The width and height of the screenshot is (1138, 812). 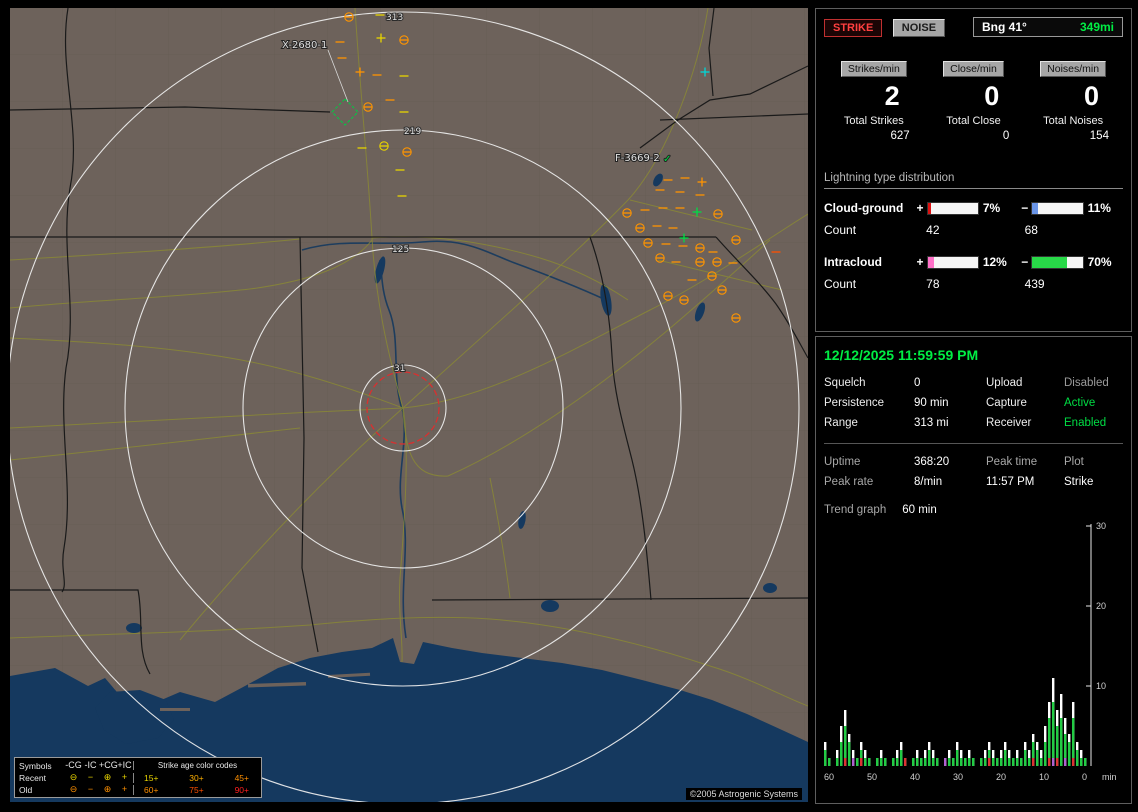 I want to click on ic-plus-bar, so click(x=952, y=262).